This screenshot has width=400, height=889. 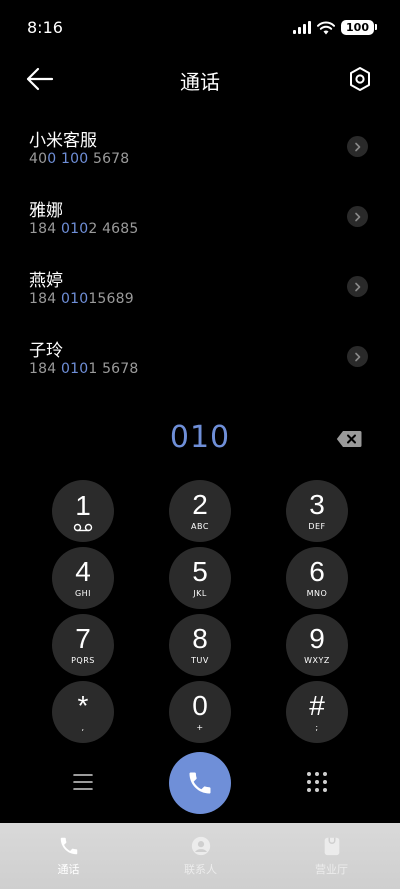 I want to click on status-time: 8:16, so click(x=45, y=27).